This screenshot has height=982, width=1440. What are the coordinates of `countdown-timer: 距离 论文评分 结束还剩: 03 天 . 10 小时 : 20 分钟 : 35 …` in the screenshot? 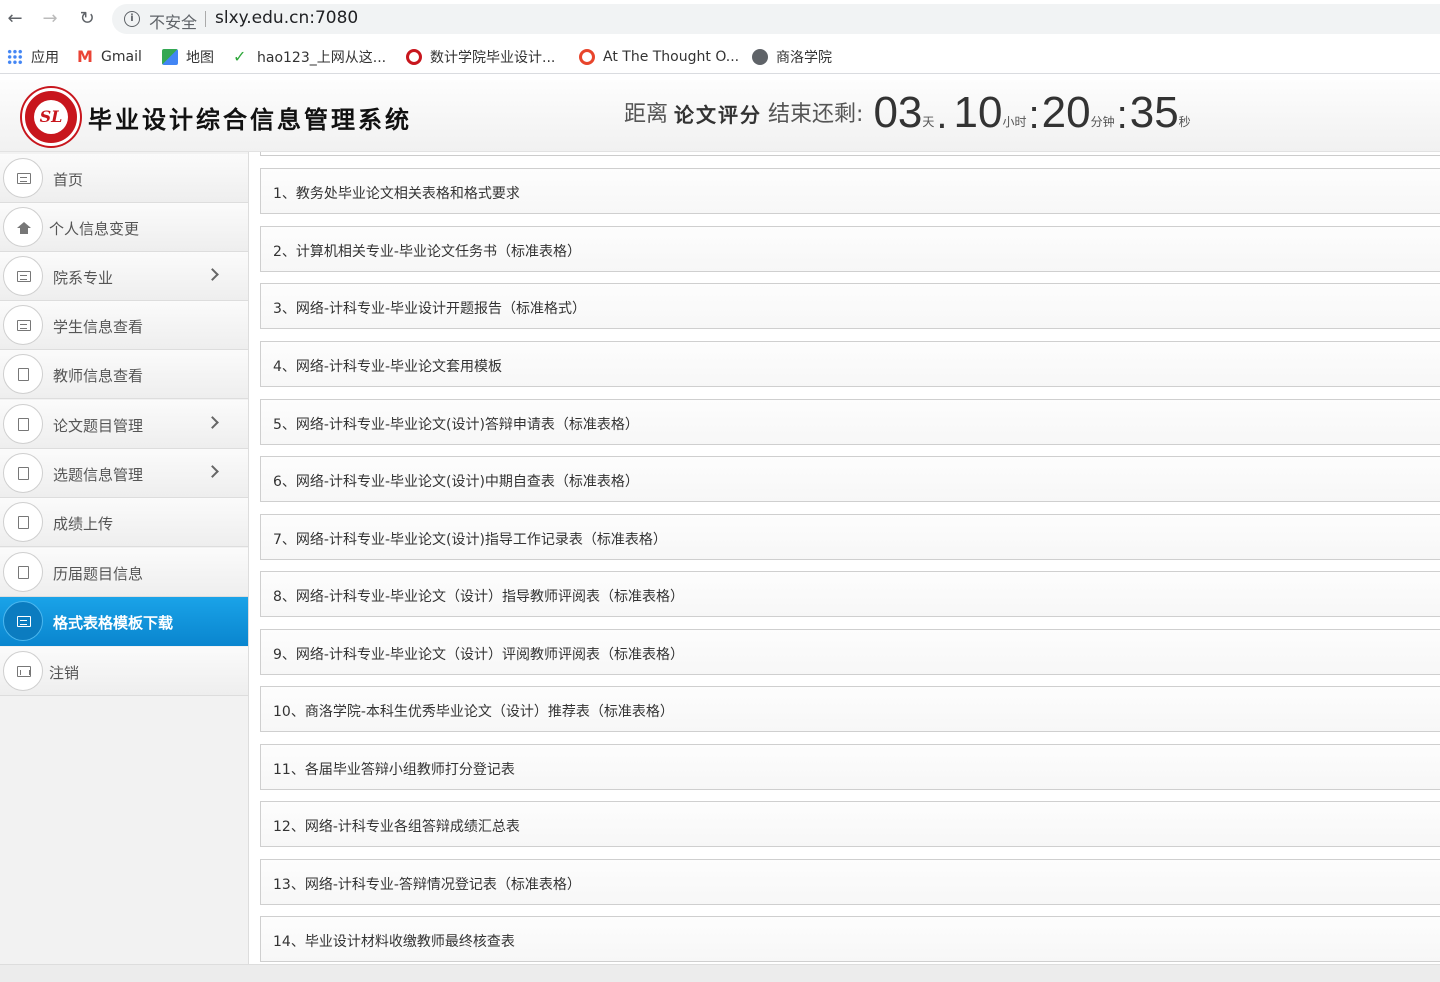 It's located at (907, 118).